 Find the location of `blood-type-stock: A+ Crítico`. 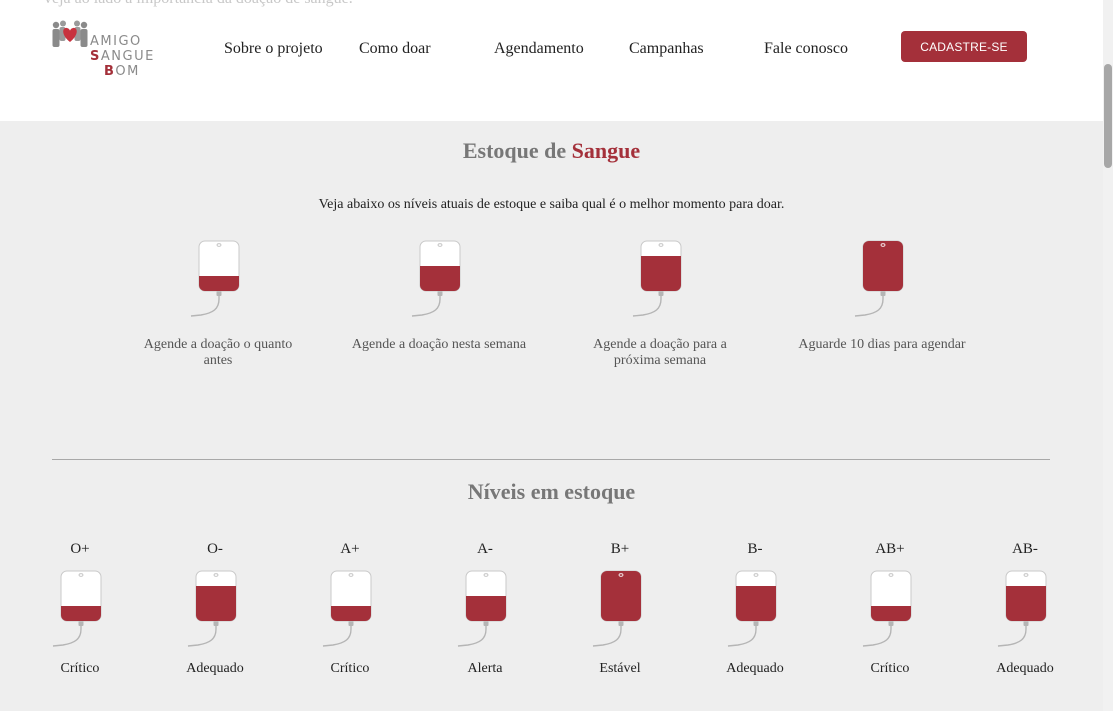

blood-type-stock: A+ Crítico is located at coordinates (350, 609).